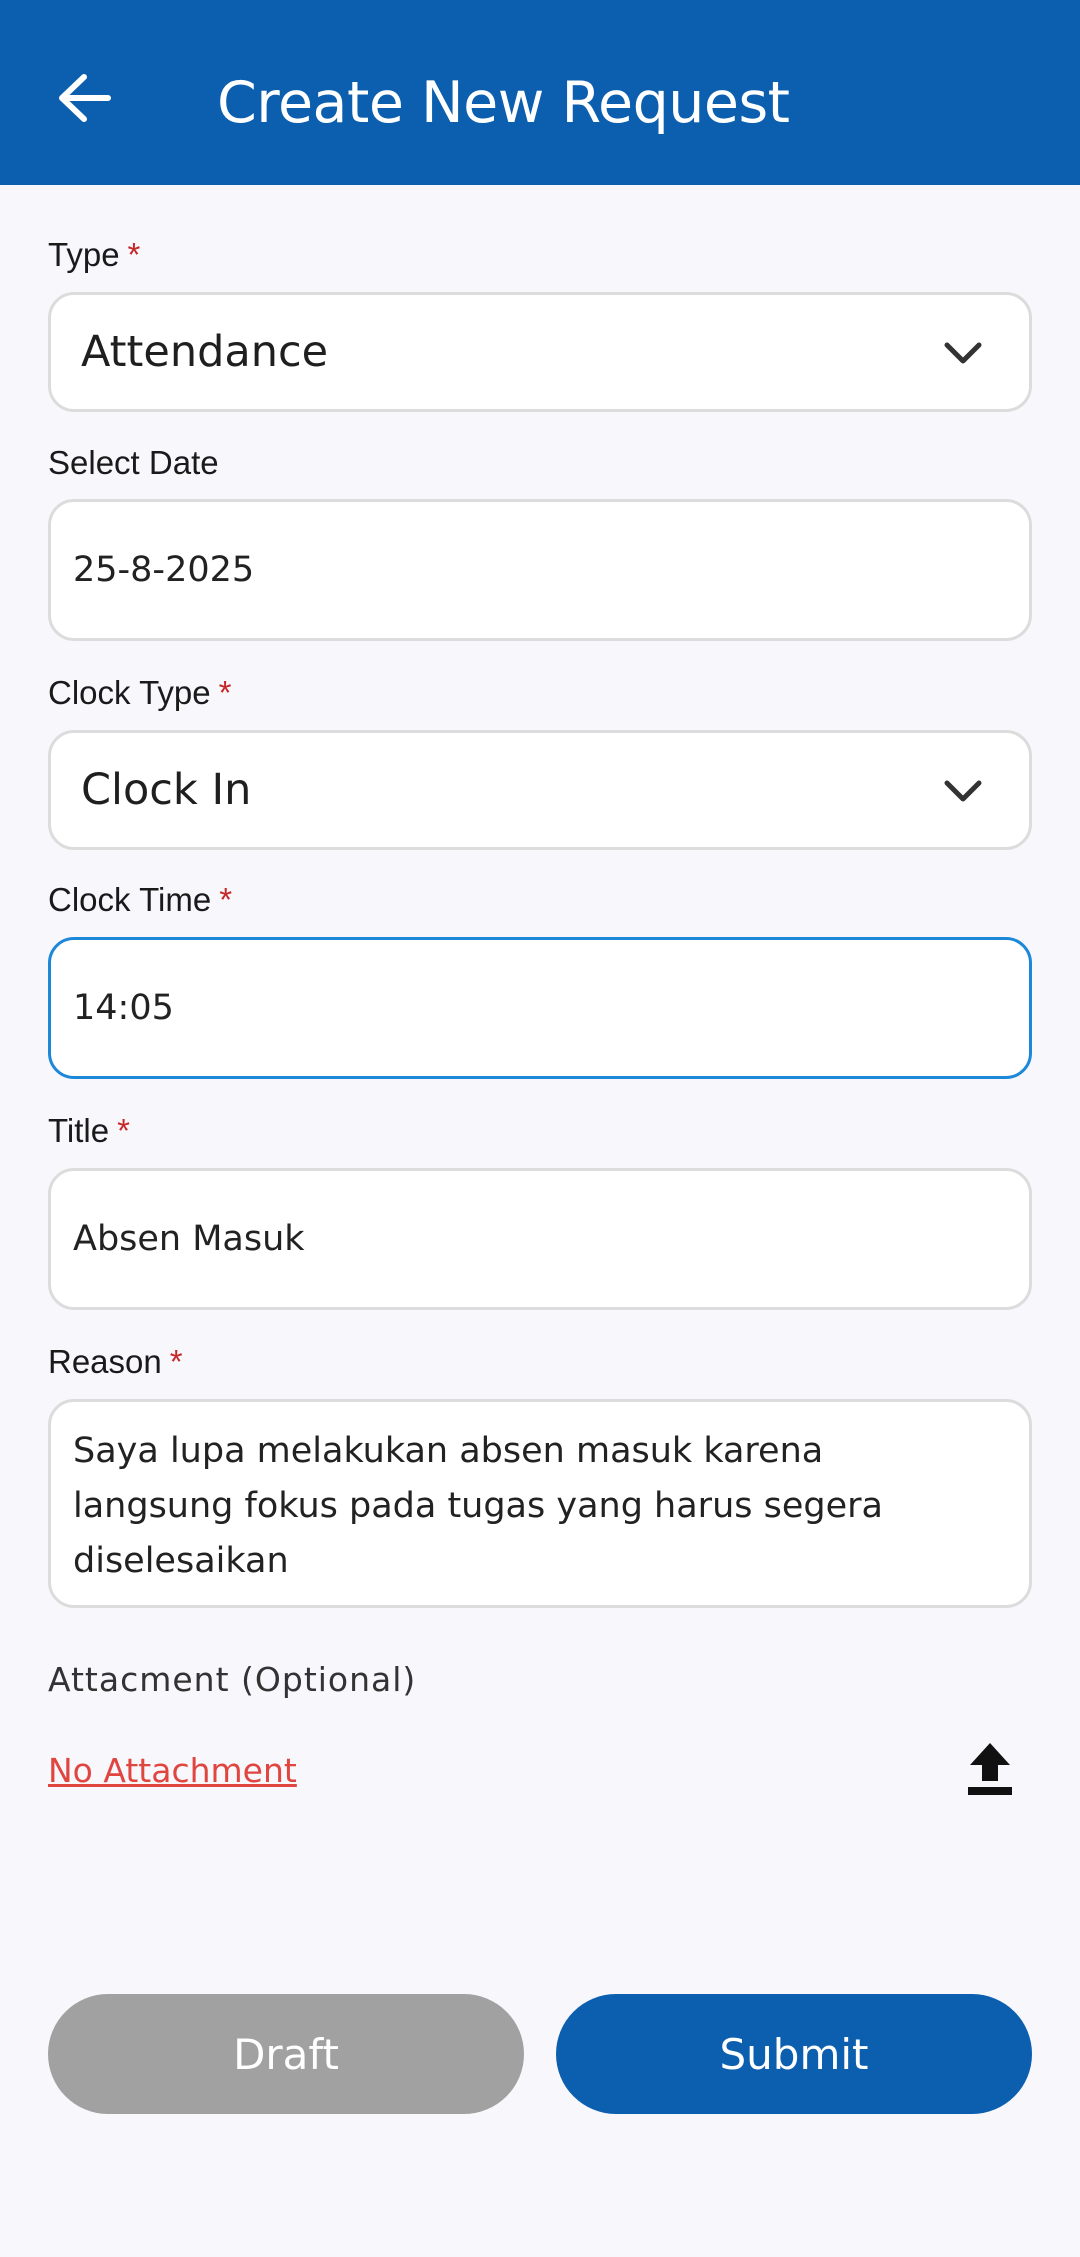 The image size is (1080, 2257). Describe the element at coordinates (123, 1008) in the screenshot. I see `clock-time-field-value: 14:05` at that location.